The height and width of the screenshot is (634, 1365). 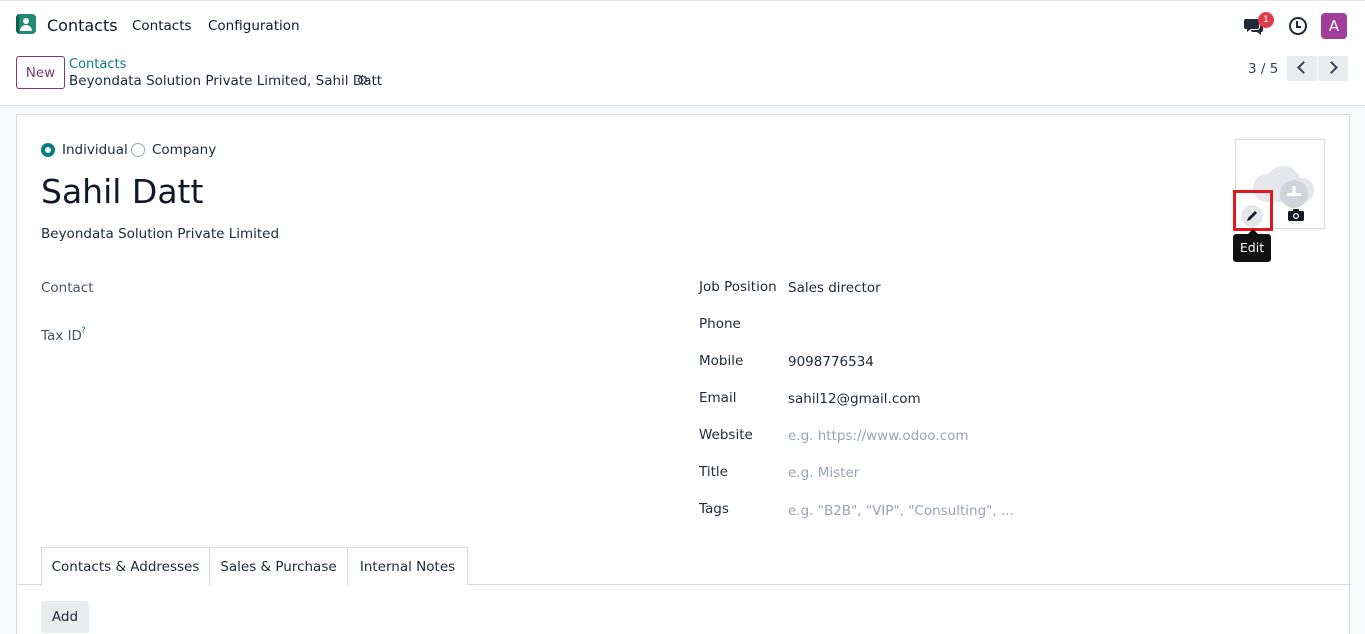 What do you see at coordinates (714, 509) in the screenshot?
I see `tags-label: Tags` at bounding box center [714, 509].